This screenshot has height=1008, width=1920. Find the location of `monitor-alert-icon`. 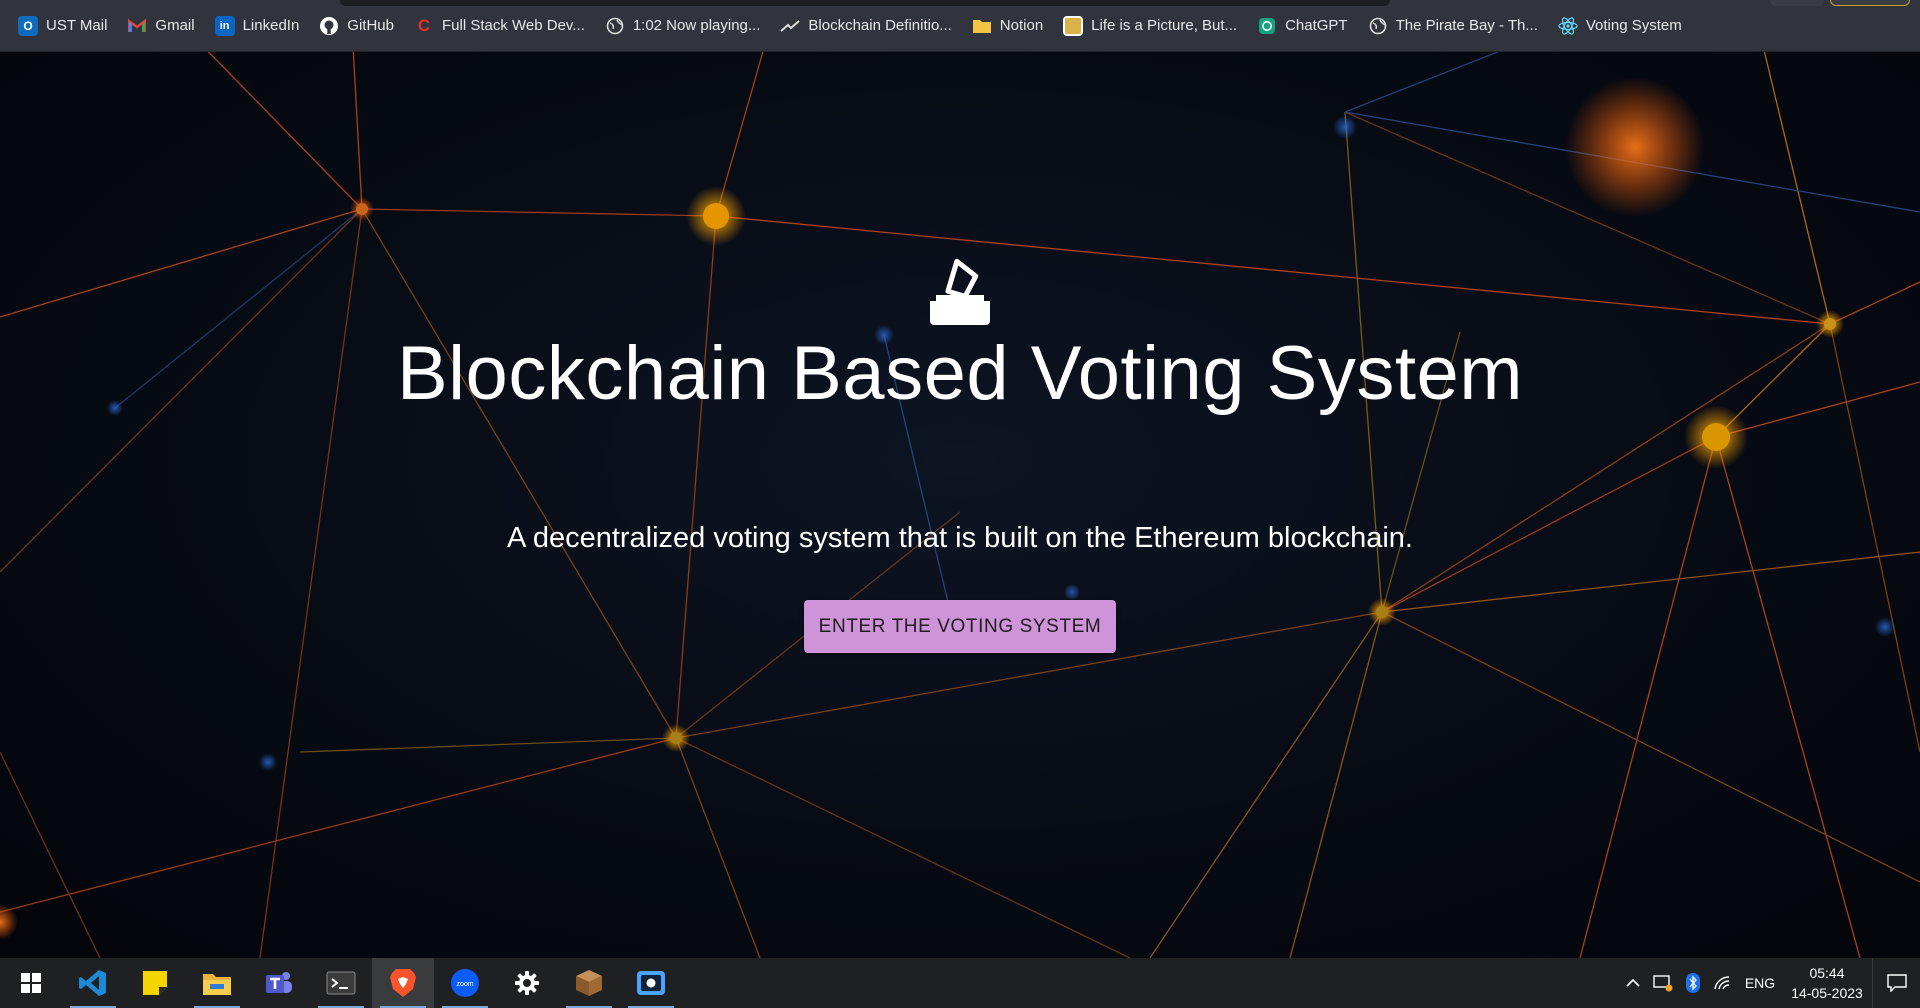

monitor-alert-icon is located at coordinates (1663, 983).